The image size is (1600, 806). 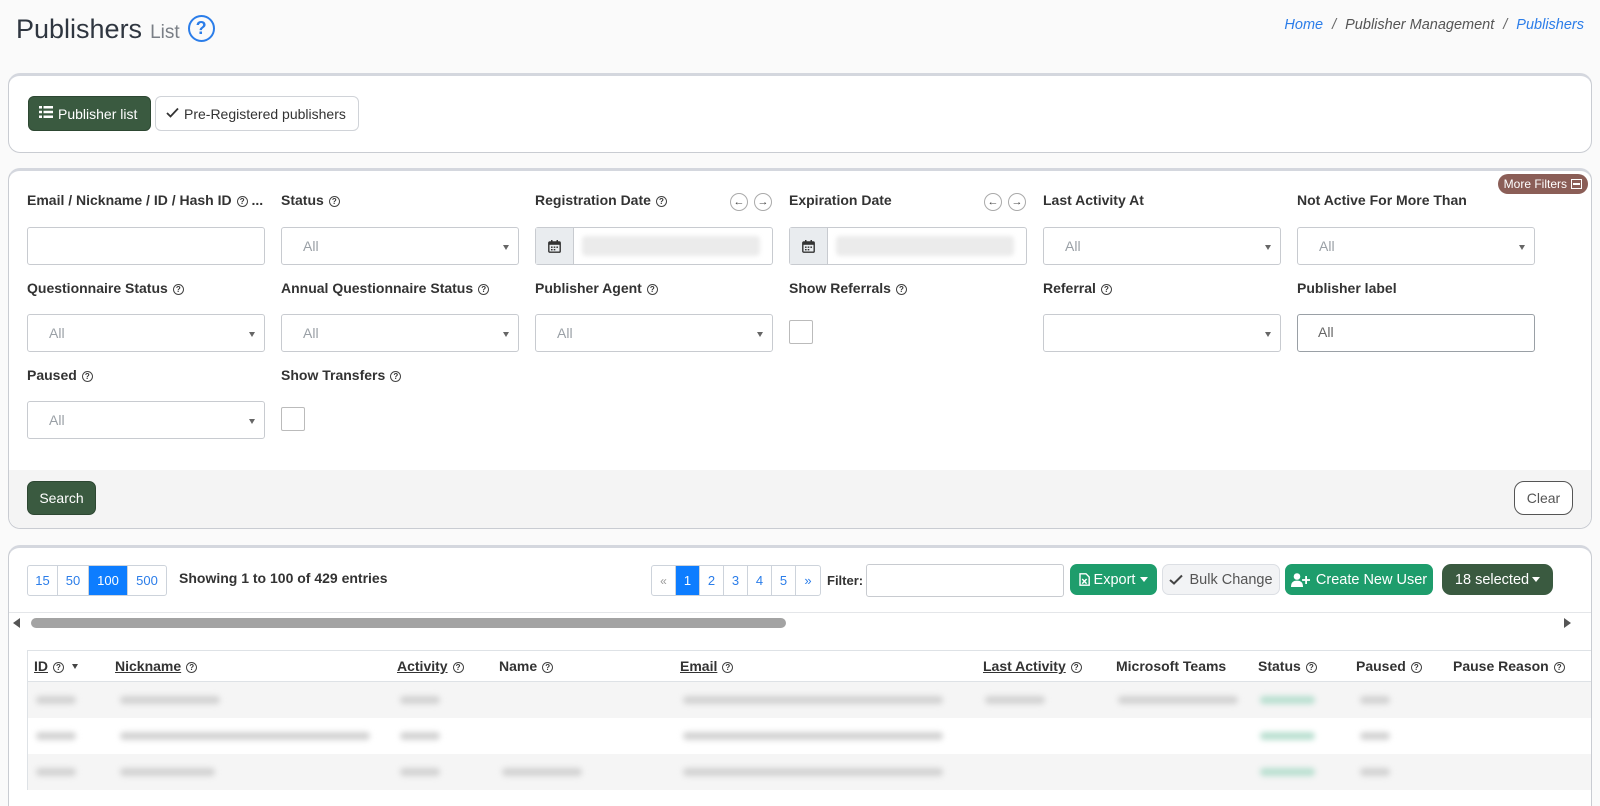 I want to click on clear-button: Clear, so click(x=1543, y=498).